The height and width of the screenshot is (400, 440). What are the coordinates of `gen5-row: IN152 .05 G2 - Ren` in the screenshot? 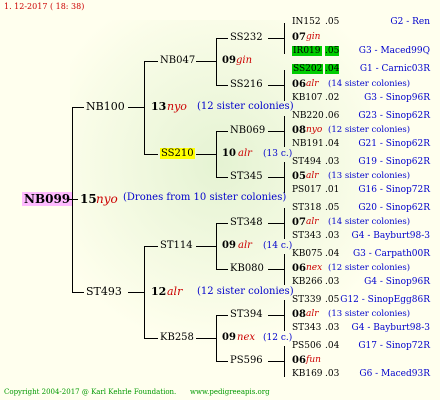 It's located at (220, 23).